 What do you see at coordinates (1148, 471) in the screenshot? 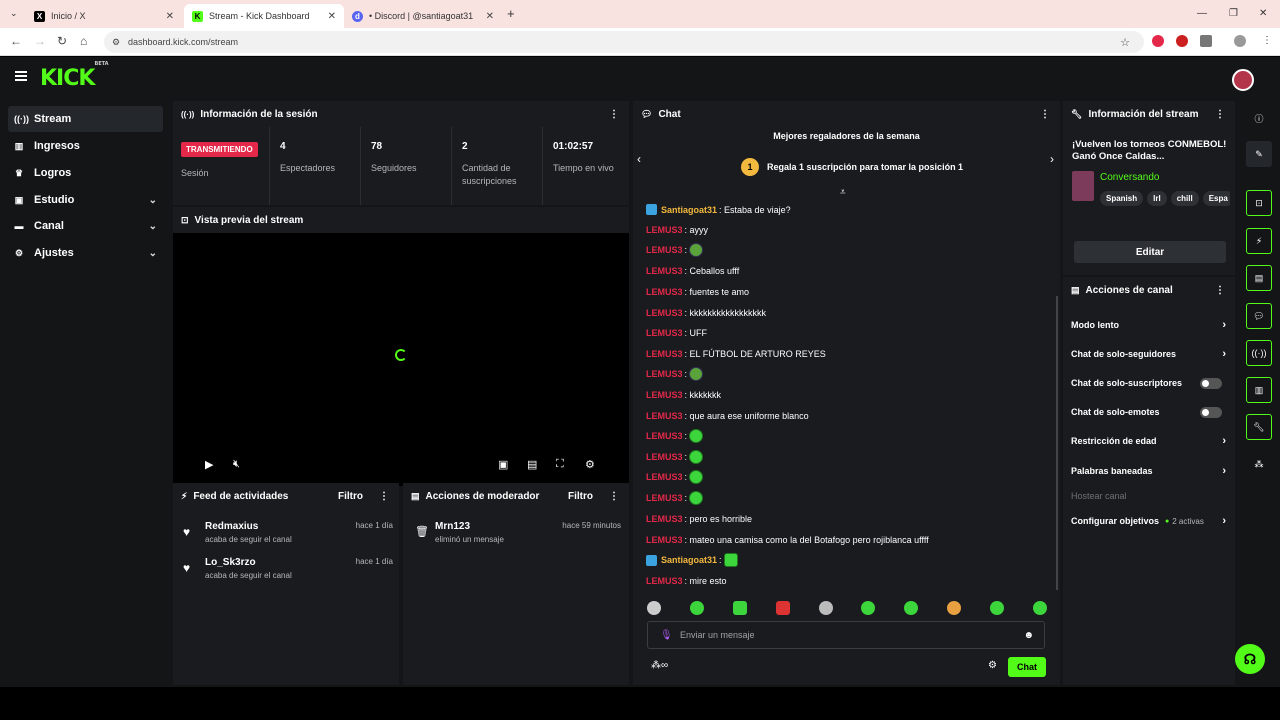
I see `action-banned-words: Palabras baneadas ›` at bounding box center [1148, 471].